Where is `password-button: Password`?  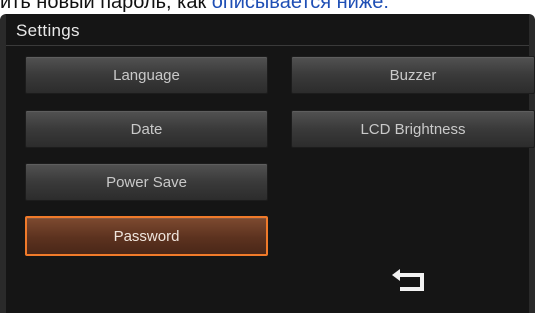
password-button: Password is located at coordinates (146, 236).